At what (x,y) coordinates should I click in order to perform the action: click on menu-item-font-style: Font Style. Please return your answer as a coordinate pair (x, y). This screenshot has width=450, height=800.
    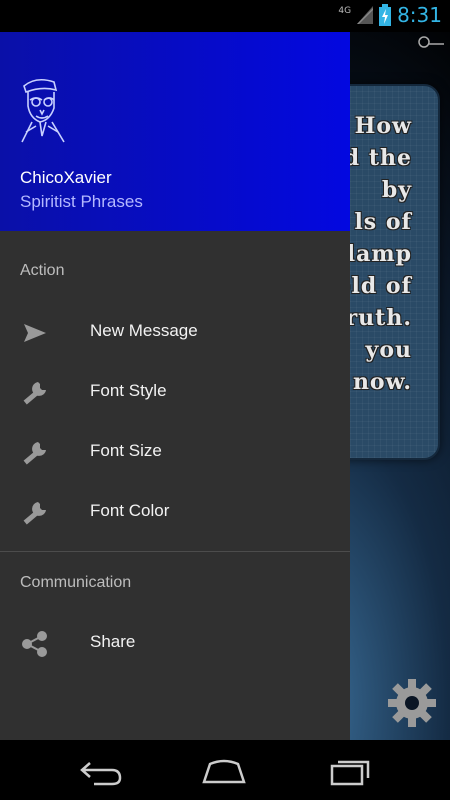
    Looking at the image, I should click on (175, 392).